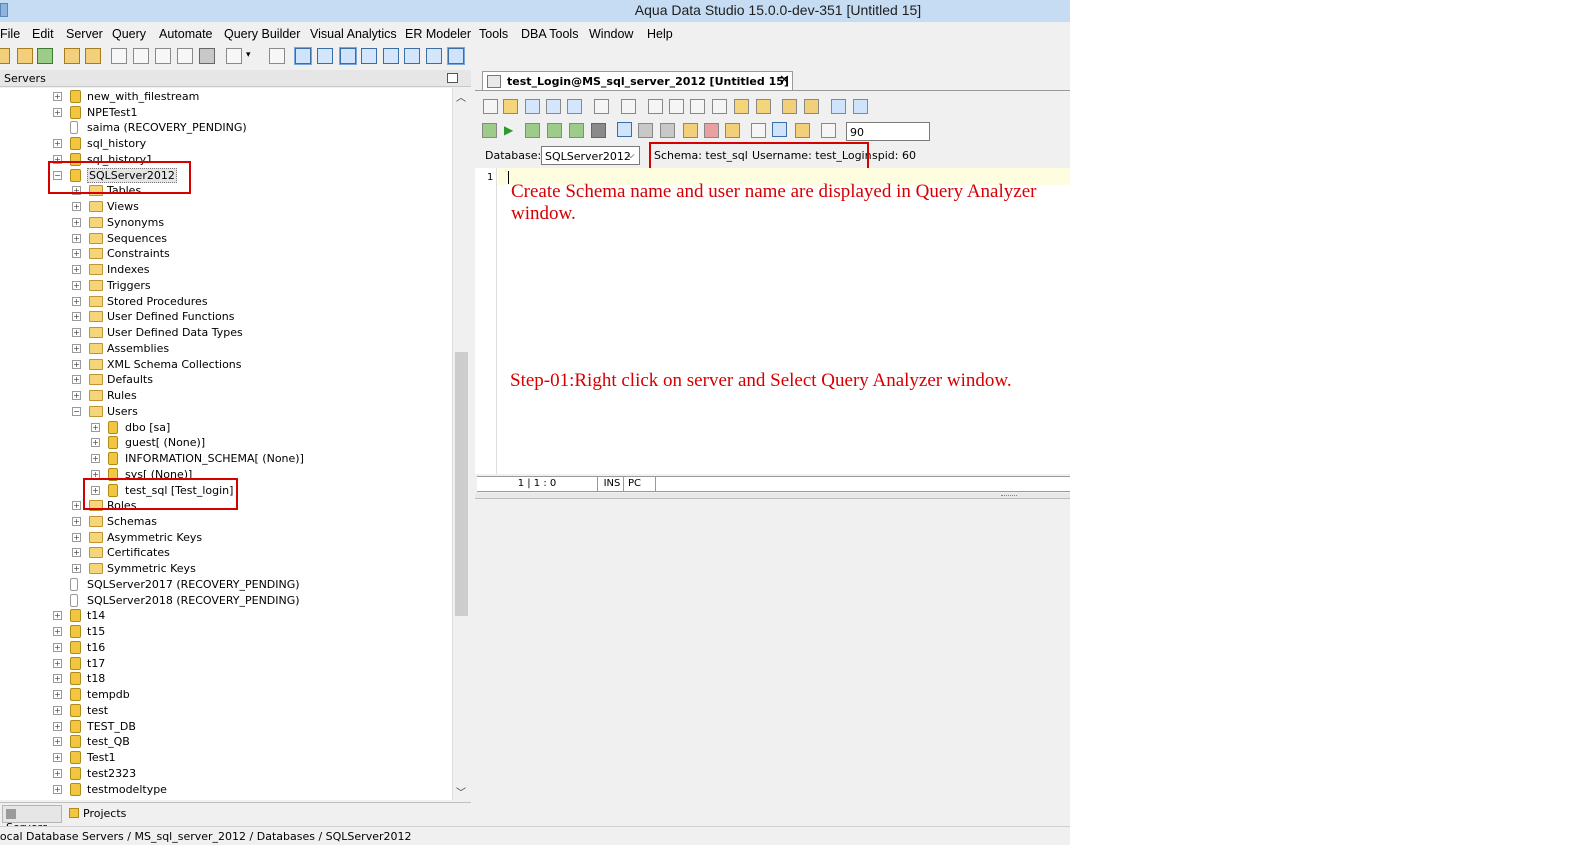 This screenshot has width=1594, height=859. I want to click on tree-item: + User Defined Functions, so click(226, 317).